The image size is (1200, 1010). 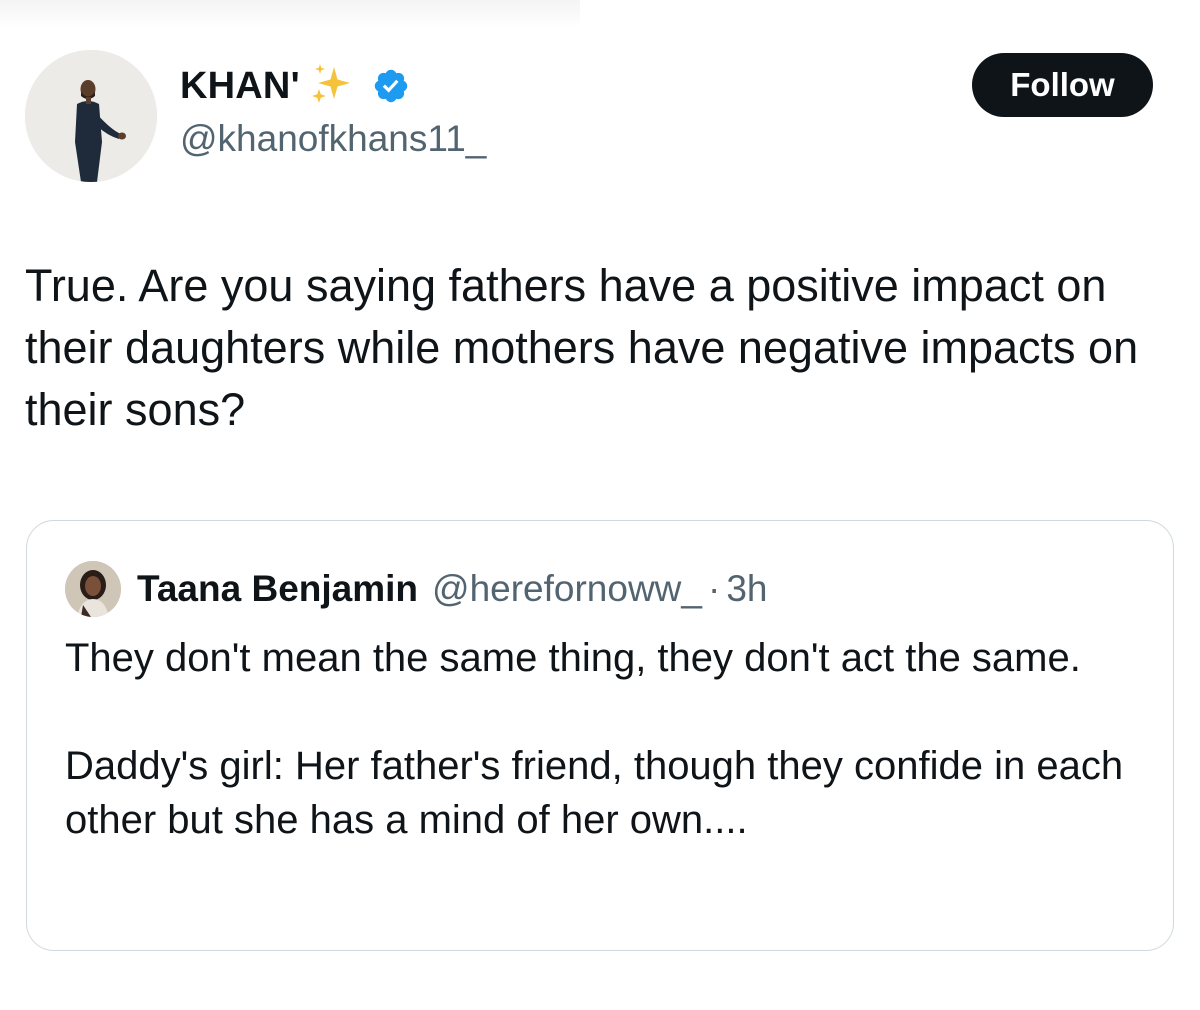 I want to click on quoted-tweet-header: Taana Benjamin @herefornoww_ · 3h, so click(x=416, y=589).